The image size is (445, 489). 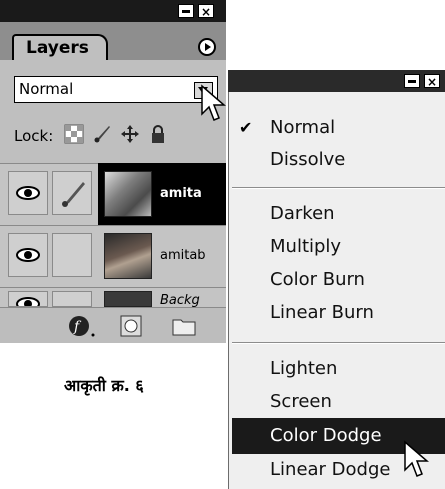 I want to click on paintbrush-icon, so click(x=73, y=194).